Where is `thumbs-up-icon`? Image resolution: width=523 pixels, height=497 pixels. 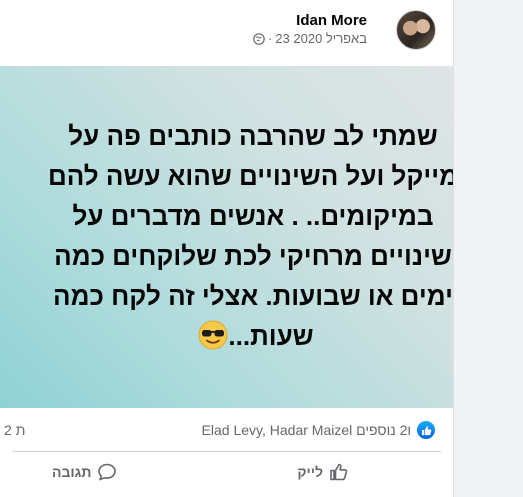 thumbs-up-icon is located at coordinates (339, 472).